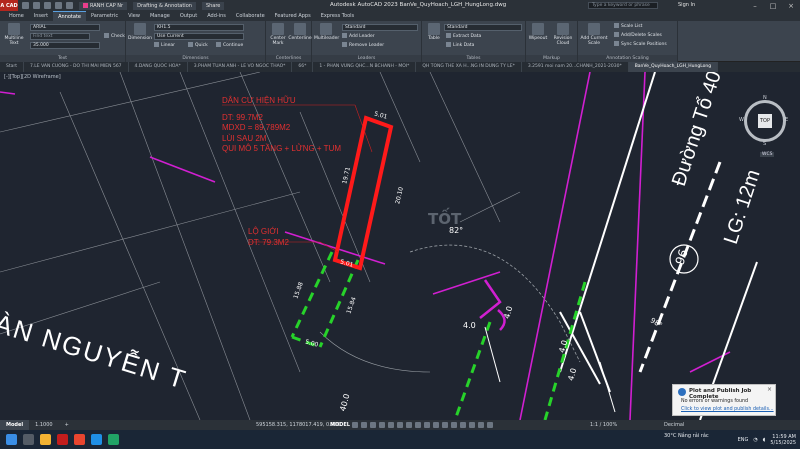 This screenshot has width=800, height=449. I want to click on clean-screen-icon, so click(490, 425).